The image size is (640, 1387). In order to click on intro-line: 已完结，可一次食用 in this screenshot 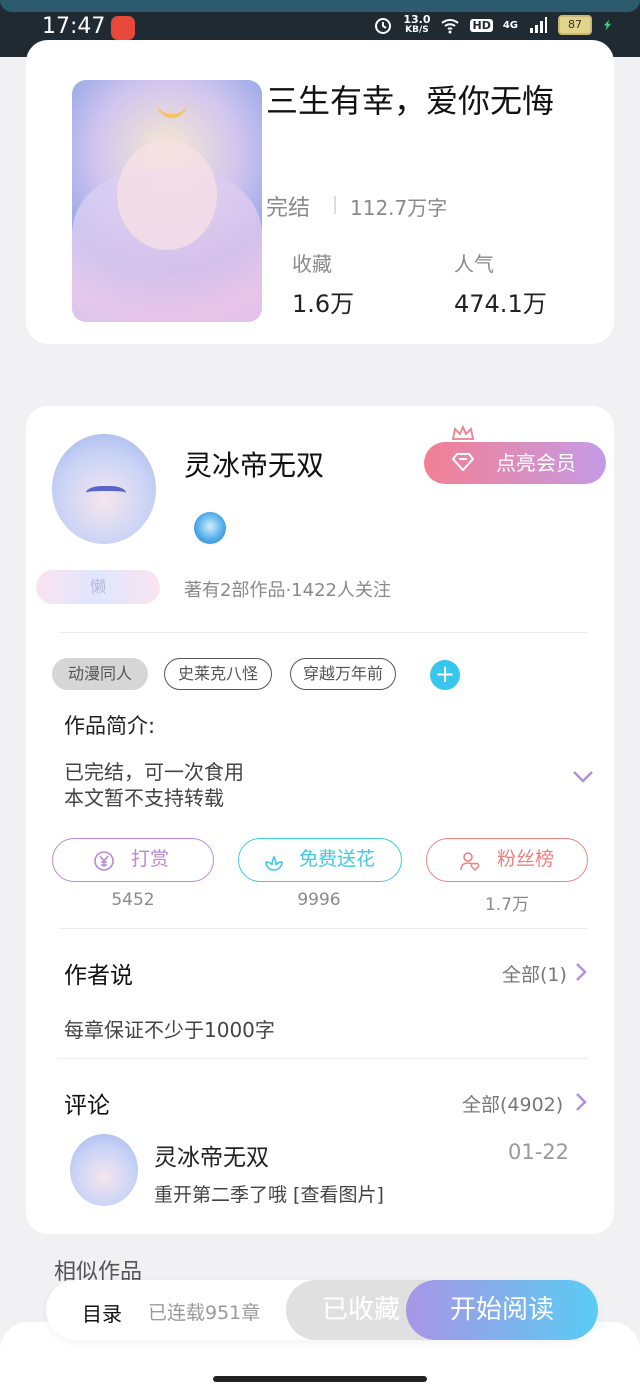, I will do `click(154, 772)`.